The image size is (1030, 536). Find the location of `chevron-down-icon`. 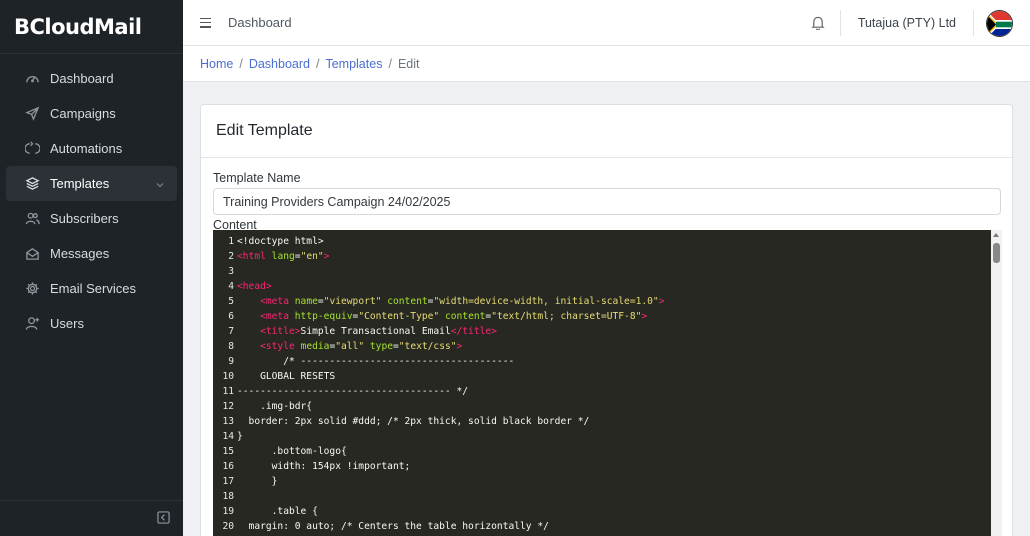

chevron-down-icon is located at coordinates (160, 185).